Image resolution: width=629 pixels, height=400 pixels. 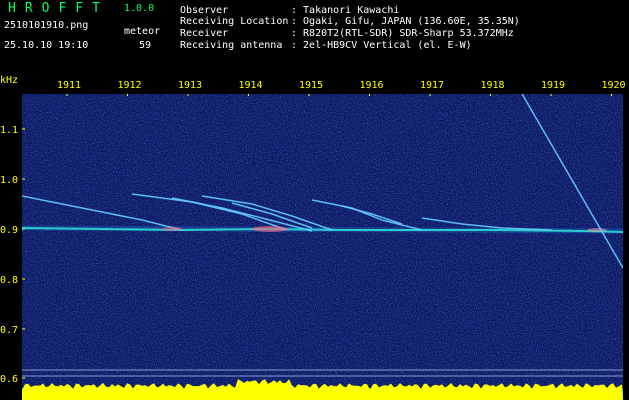 What do you see at coordinates (405, 21) in the screenshot?
I see `info-value-location: : Ogaki, Gifu, JAPAN (136.60E, 35.35N)` at bounding box center [405, 21].